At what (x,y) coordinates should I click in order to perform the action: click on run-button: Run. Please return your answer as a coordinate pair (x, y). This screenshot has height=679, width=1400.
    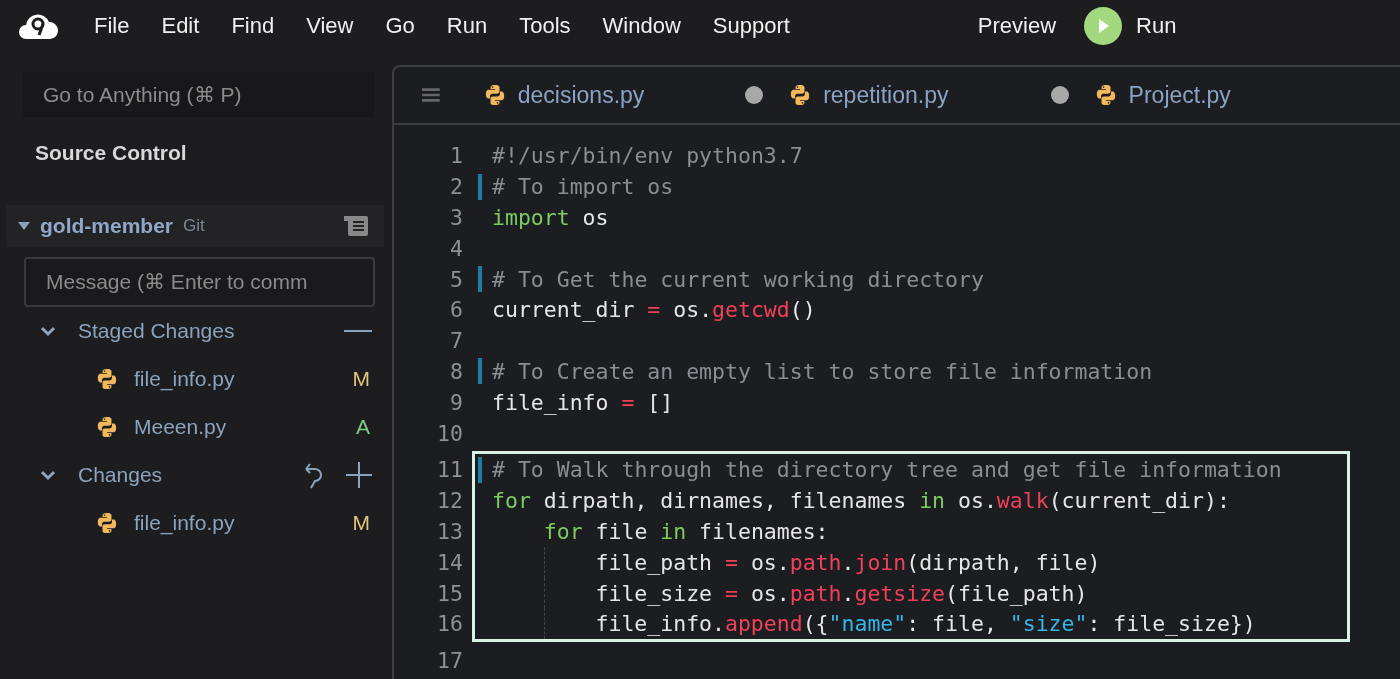
    Looking at the image, I should click on (1130, 26).